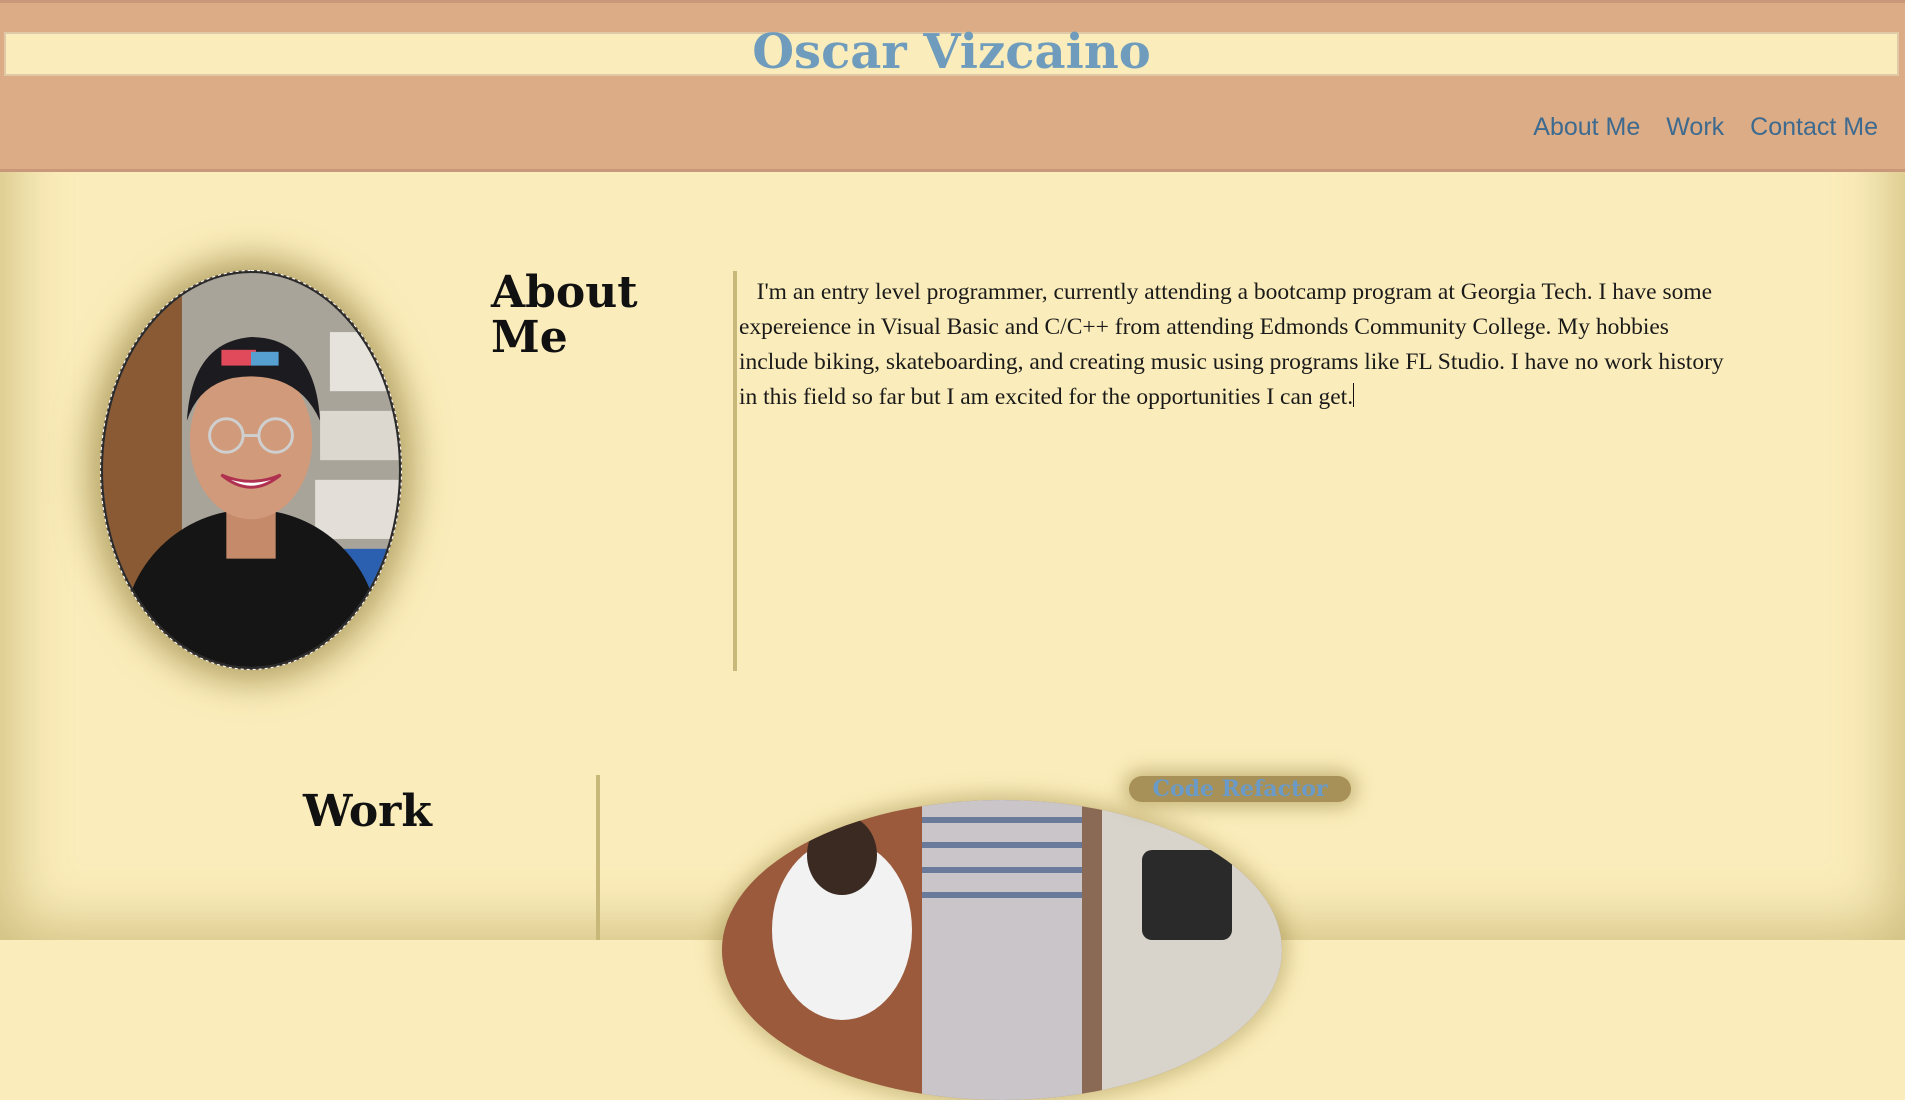 The height and width of the screenshot is (1100, 1905). Describe the element at coordinates (598, 857) in the screenshot. I see `work-divider` at that location.